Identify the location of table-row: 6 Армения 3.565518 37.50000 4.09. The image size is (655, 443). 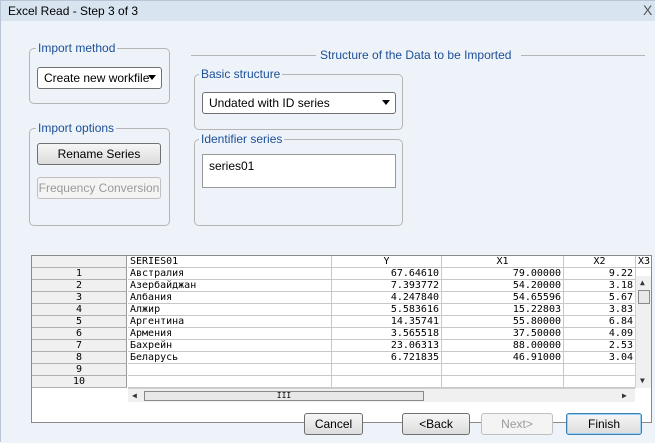
(341, 334).